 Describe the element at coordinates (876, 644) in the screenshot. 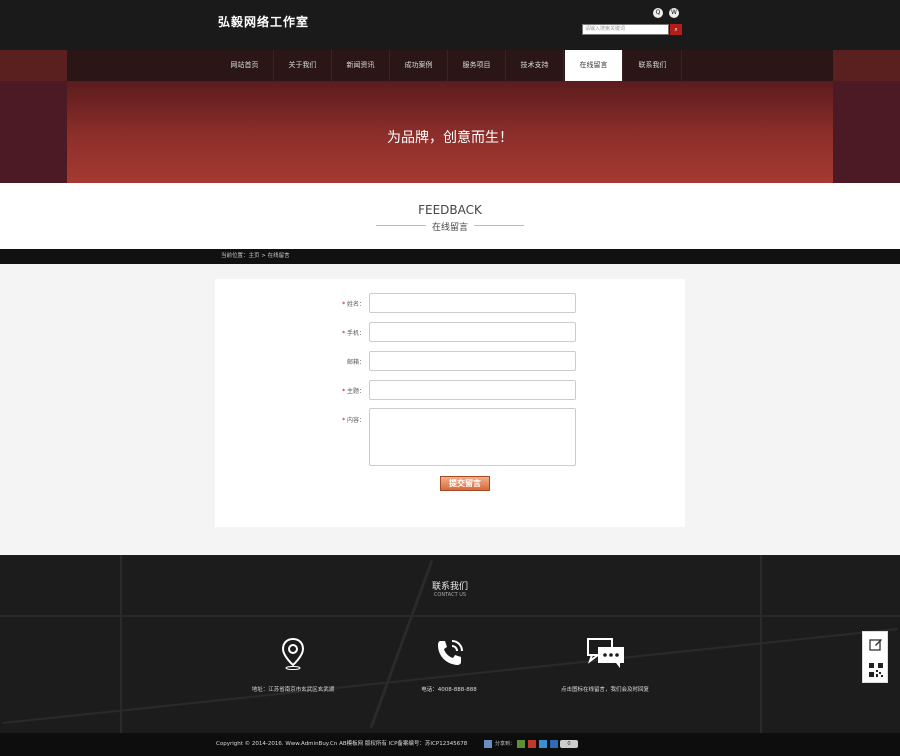

I see `edit-icon` at that location.